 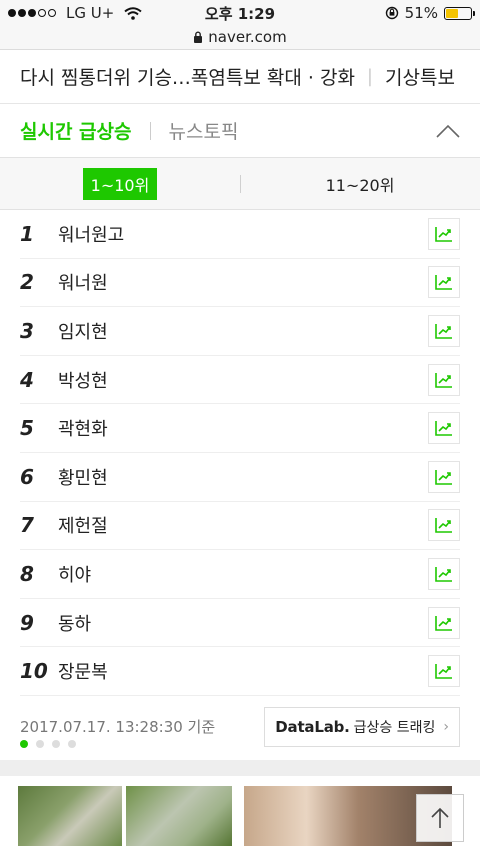 What do you see at coordinates (27, 330) in the screenshot?
I see `rank-number: 3` at bounding box center [27, 330].